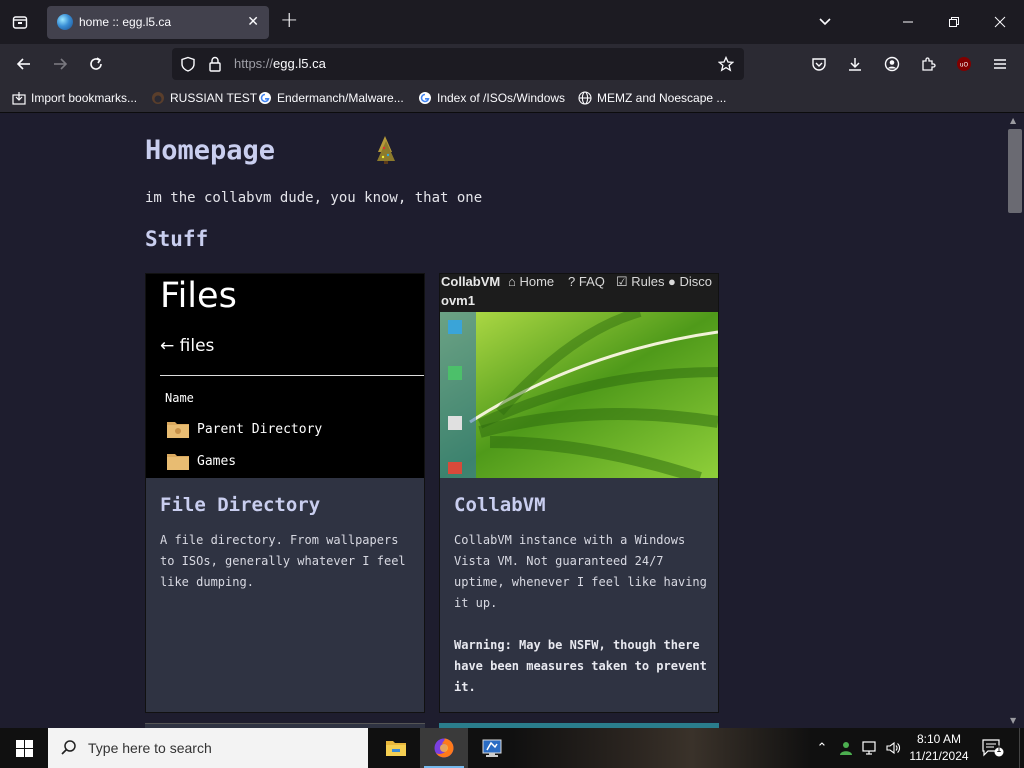  I want to click on taskbar-search-box: Type here to search, so click(208, 748).